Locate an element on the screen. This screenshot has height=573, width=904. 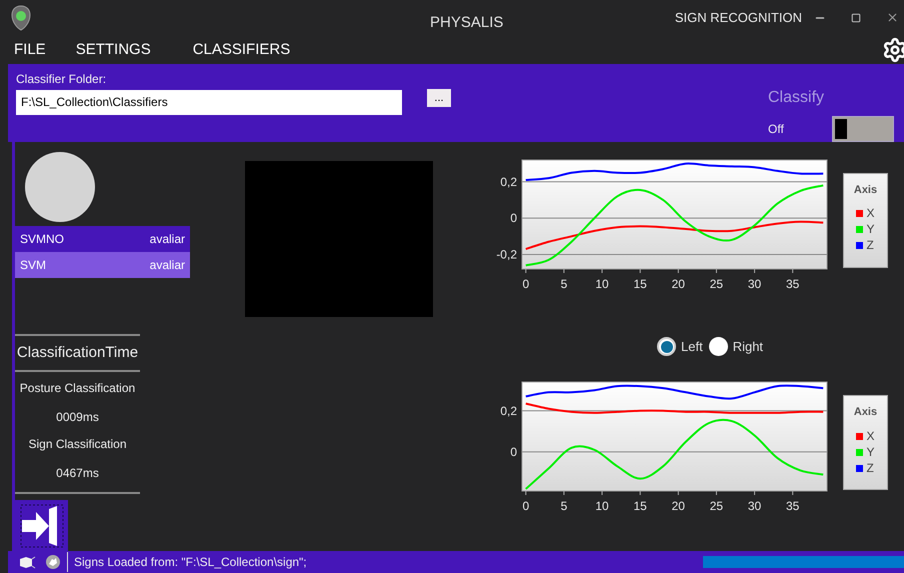
classify-toggle is located at coordinates (863, 129).